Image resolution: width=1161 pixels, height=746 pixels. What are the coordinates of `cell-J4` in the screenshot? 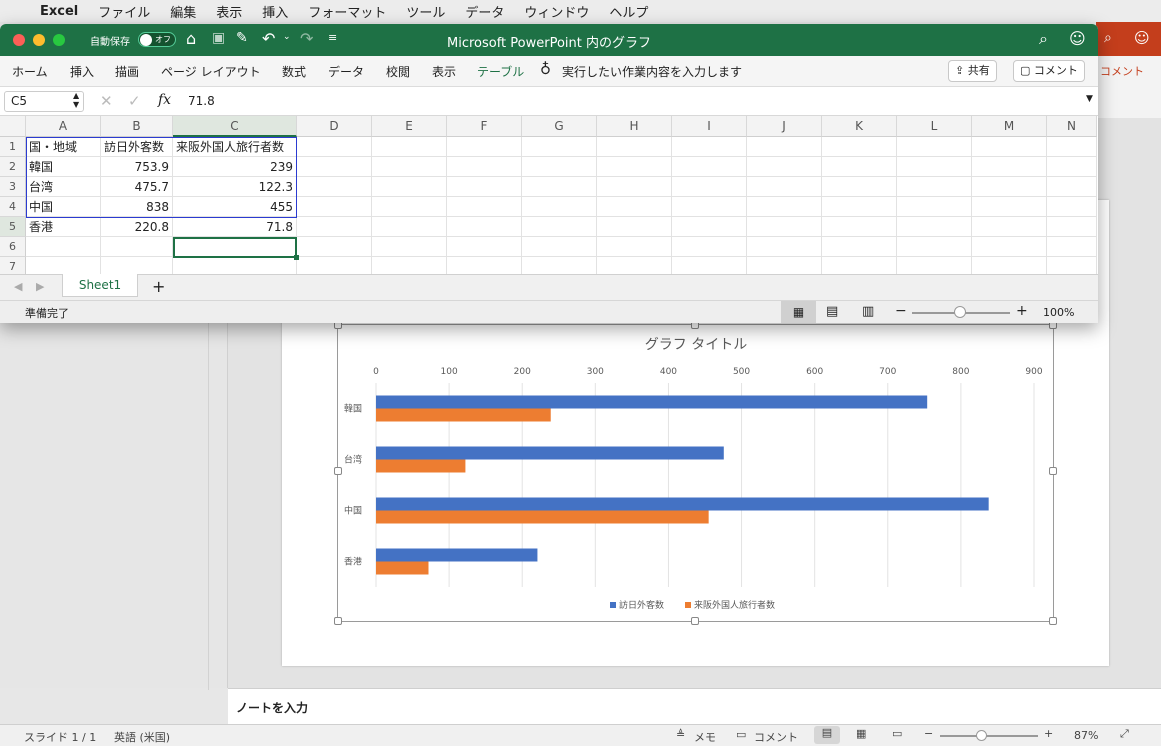 It's located at (784, 207).